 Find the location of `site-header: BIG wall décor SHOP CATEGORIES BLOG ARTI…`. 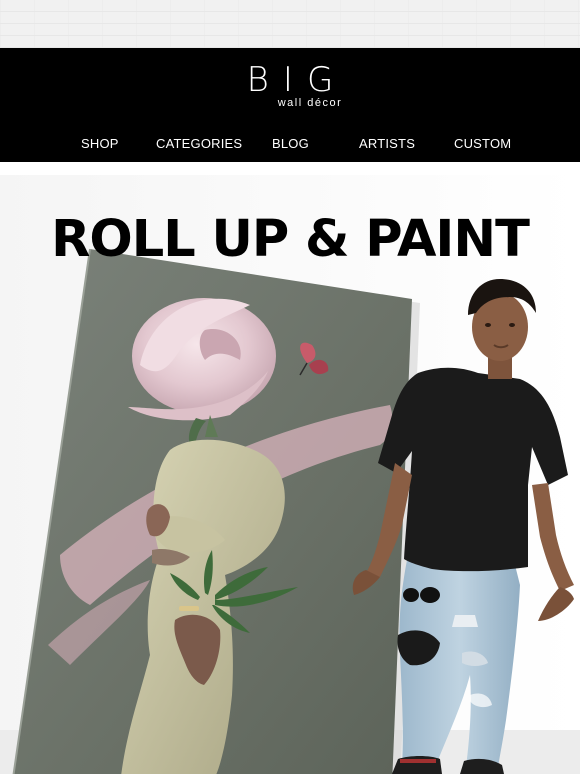

site-header: BIG wall décor SHOP CATEGORIES BLOG ARTI… is located at coordinates (290, 105).